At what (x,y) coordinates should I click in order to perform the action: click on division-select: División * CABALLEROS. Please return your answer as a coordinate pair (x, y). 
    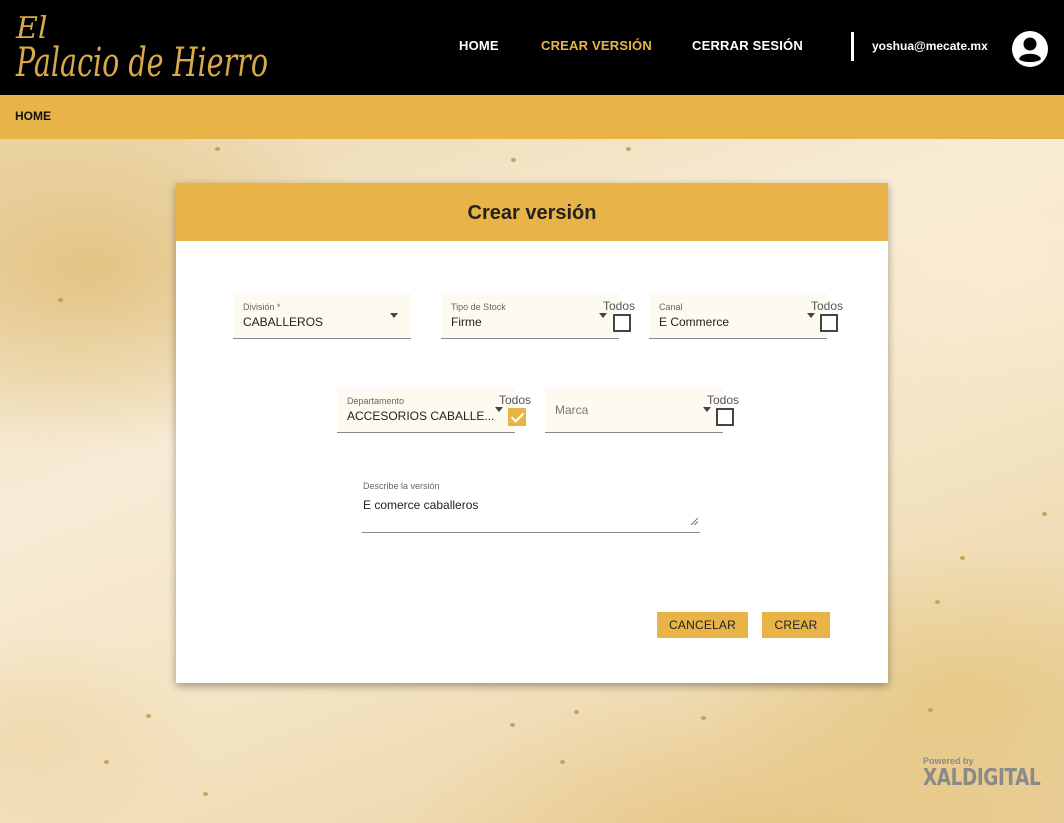
    Looking at the image, I should click on (322, 316).